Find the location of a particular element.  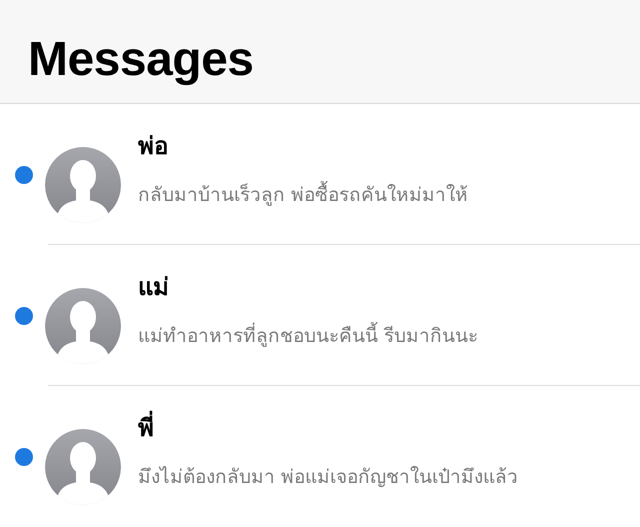

message-preview: แม่ทำอาหารที่ลูกชอบนะคืนนี้ รีบมากินนะ is located at coordinates (308, 335).